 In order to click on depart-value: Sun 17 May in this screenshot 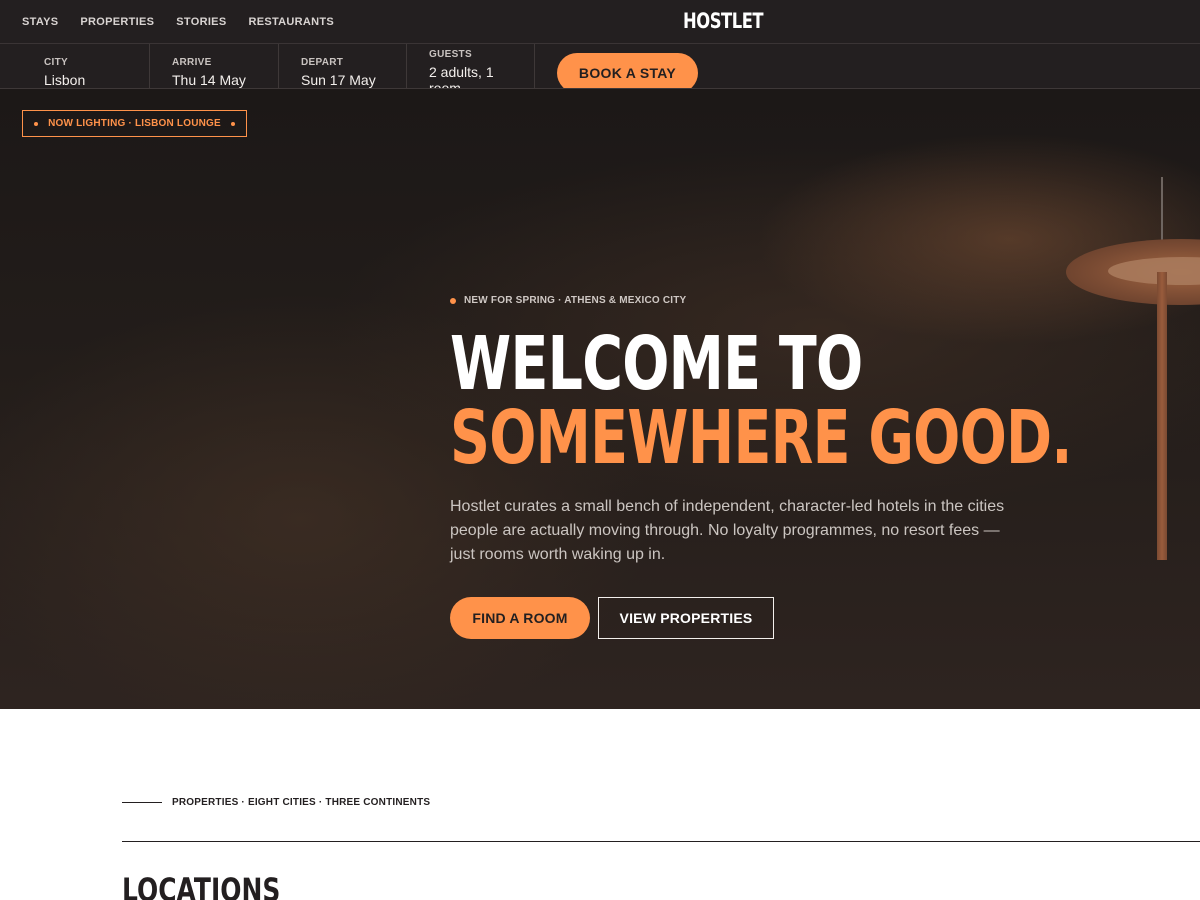, I will do `click(338, 80)`.